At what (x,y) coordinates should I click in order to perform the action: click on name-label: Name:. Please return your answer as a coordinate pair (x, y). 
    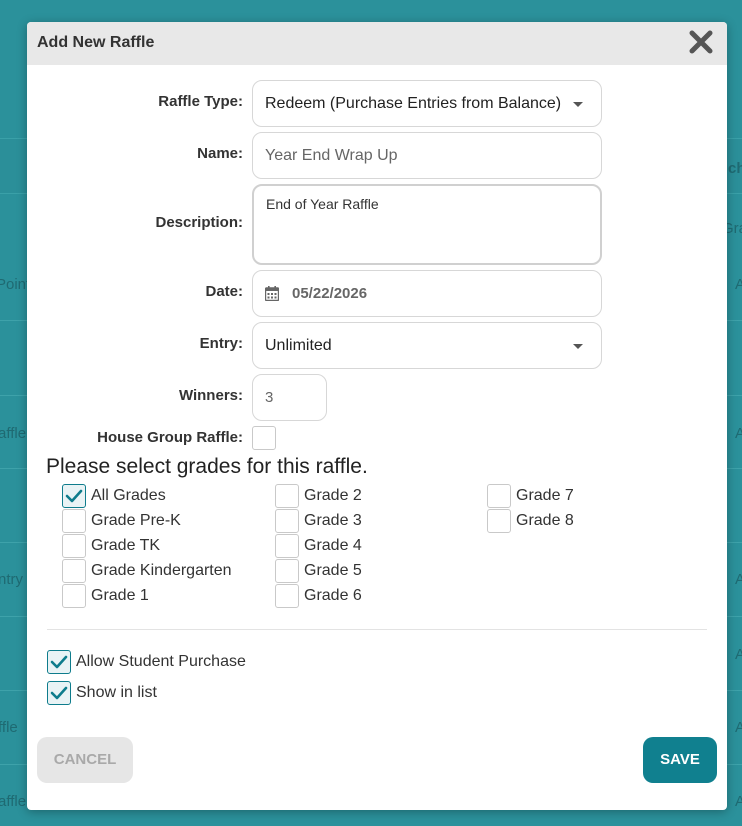
    Looking at the image, I should click on (220, 153).